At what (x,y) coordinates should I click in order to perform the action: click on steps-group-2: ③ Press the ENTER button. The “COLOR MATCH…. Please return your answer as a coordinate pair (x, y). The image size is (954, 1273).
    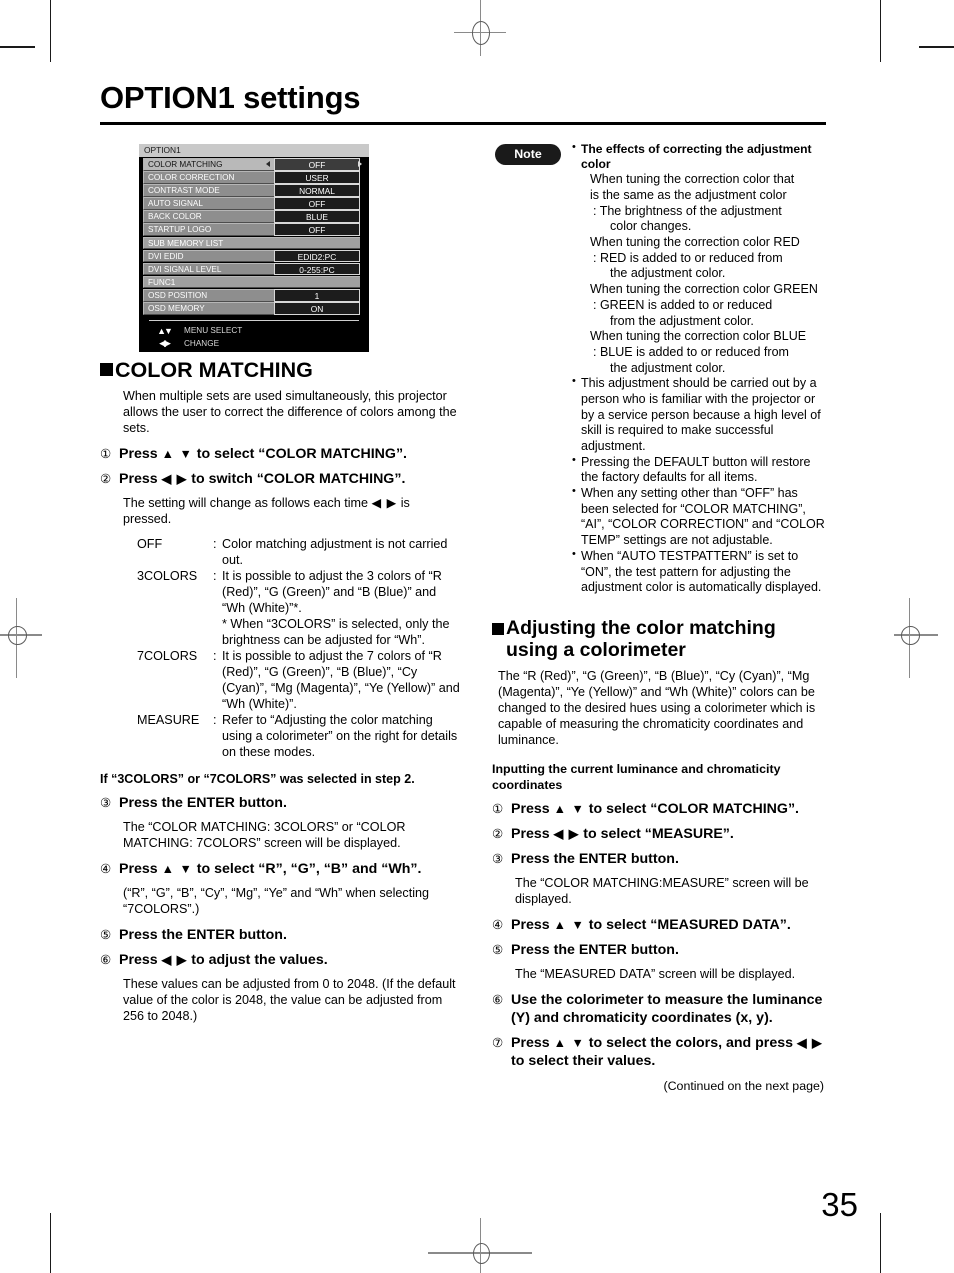
    Looking at the image, I should click on (280, 909).